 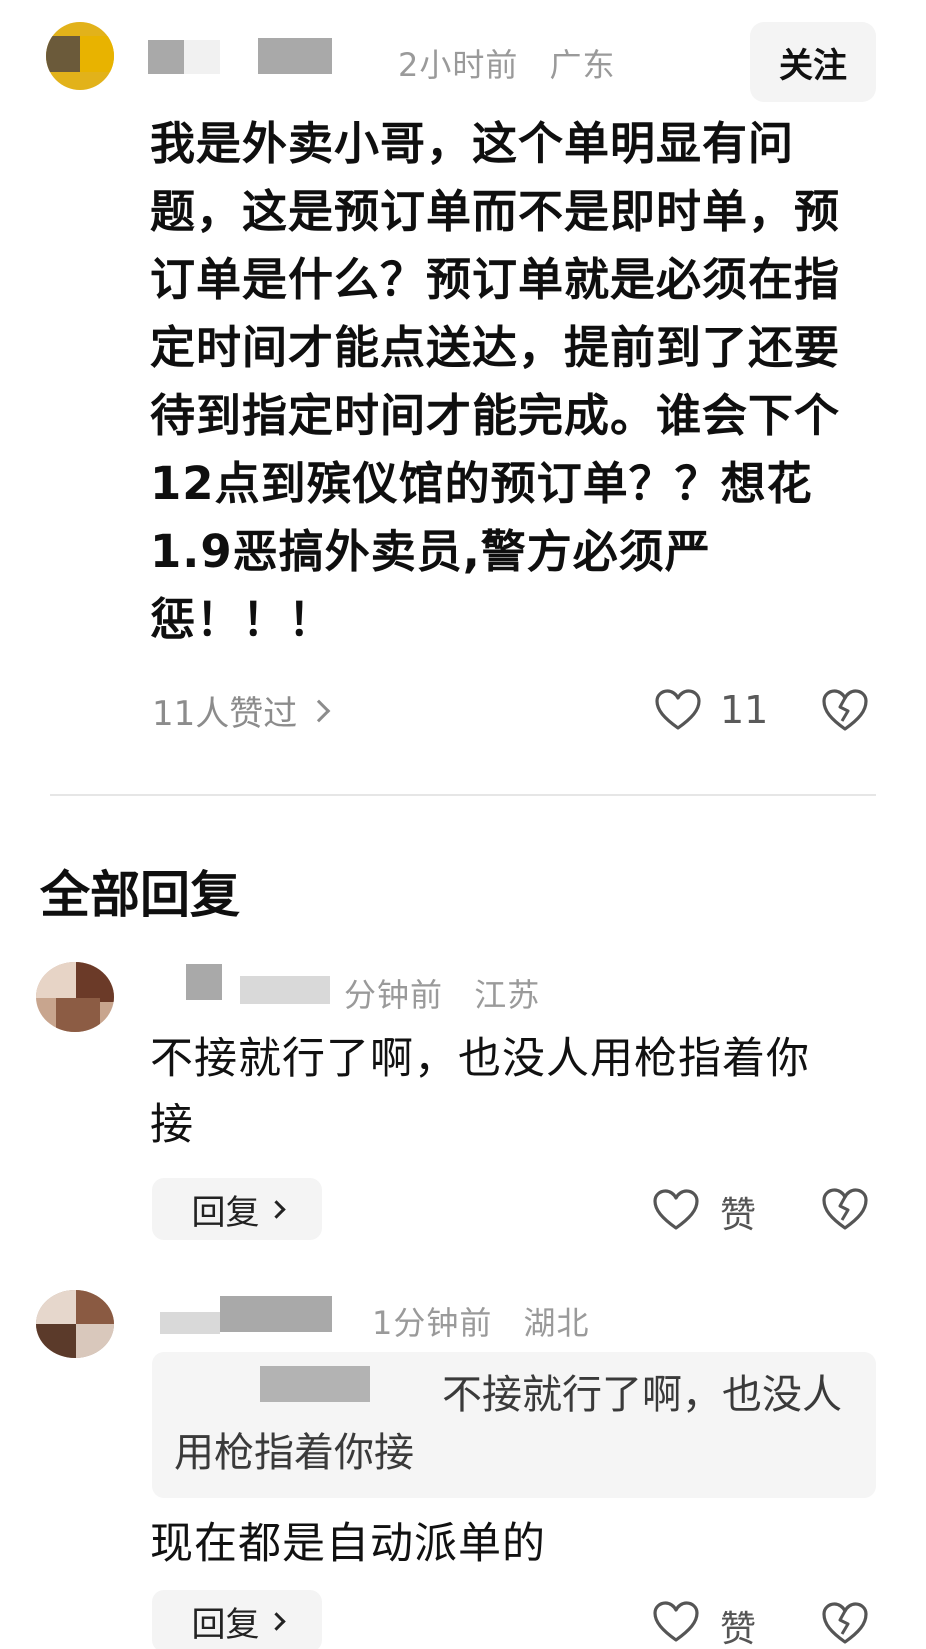 I want to click on follow-button: 关注, so click(x=813, y=62).